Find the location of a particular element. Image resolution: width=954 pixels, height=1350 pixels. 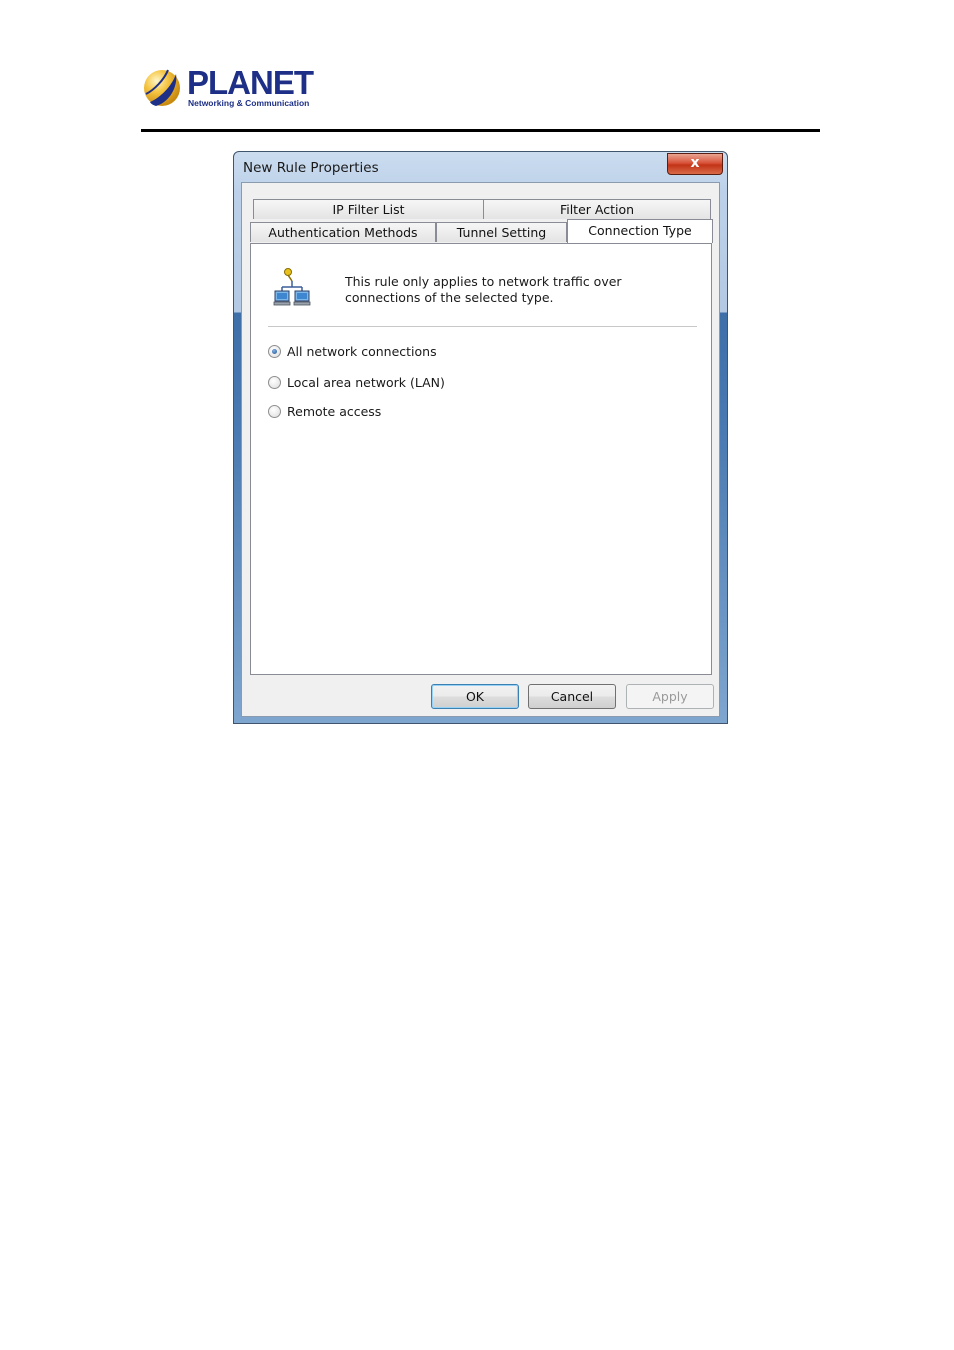

tab-label: Filter Action is located at coordinates (597, 209).